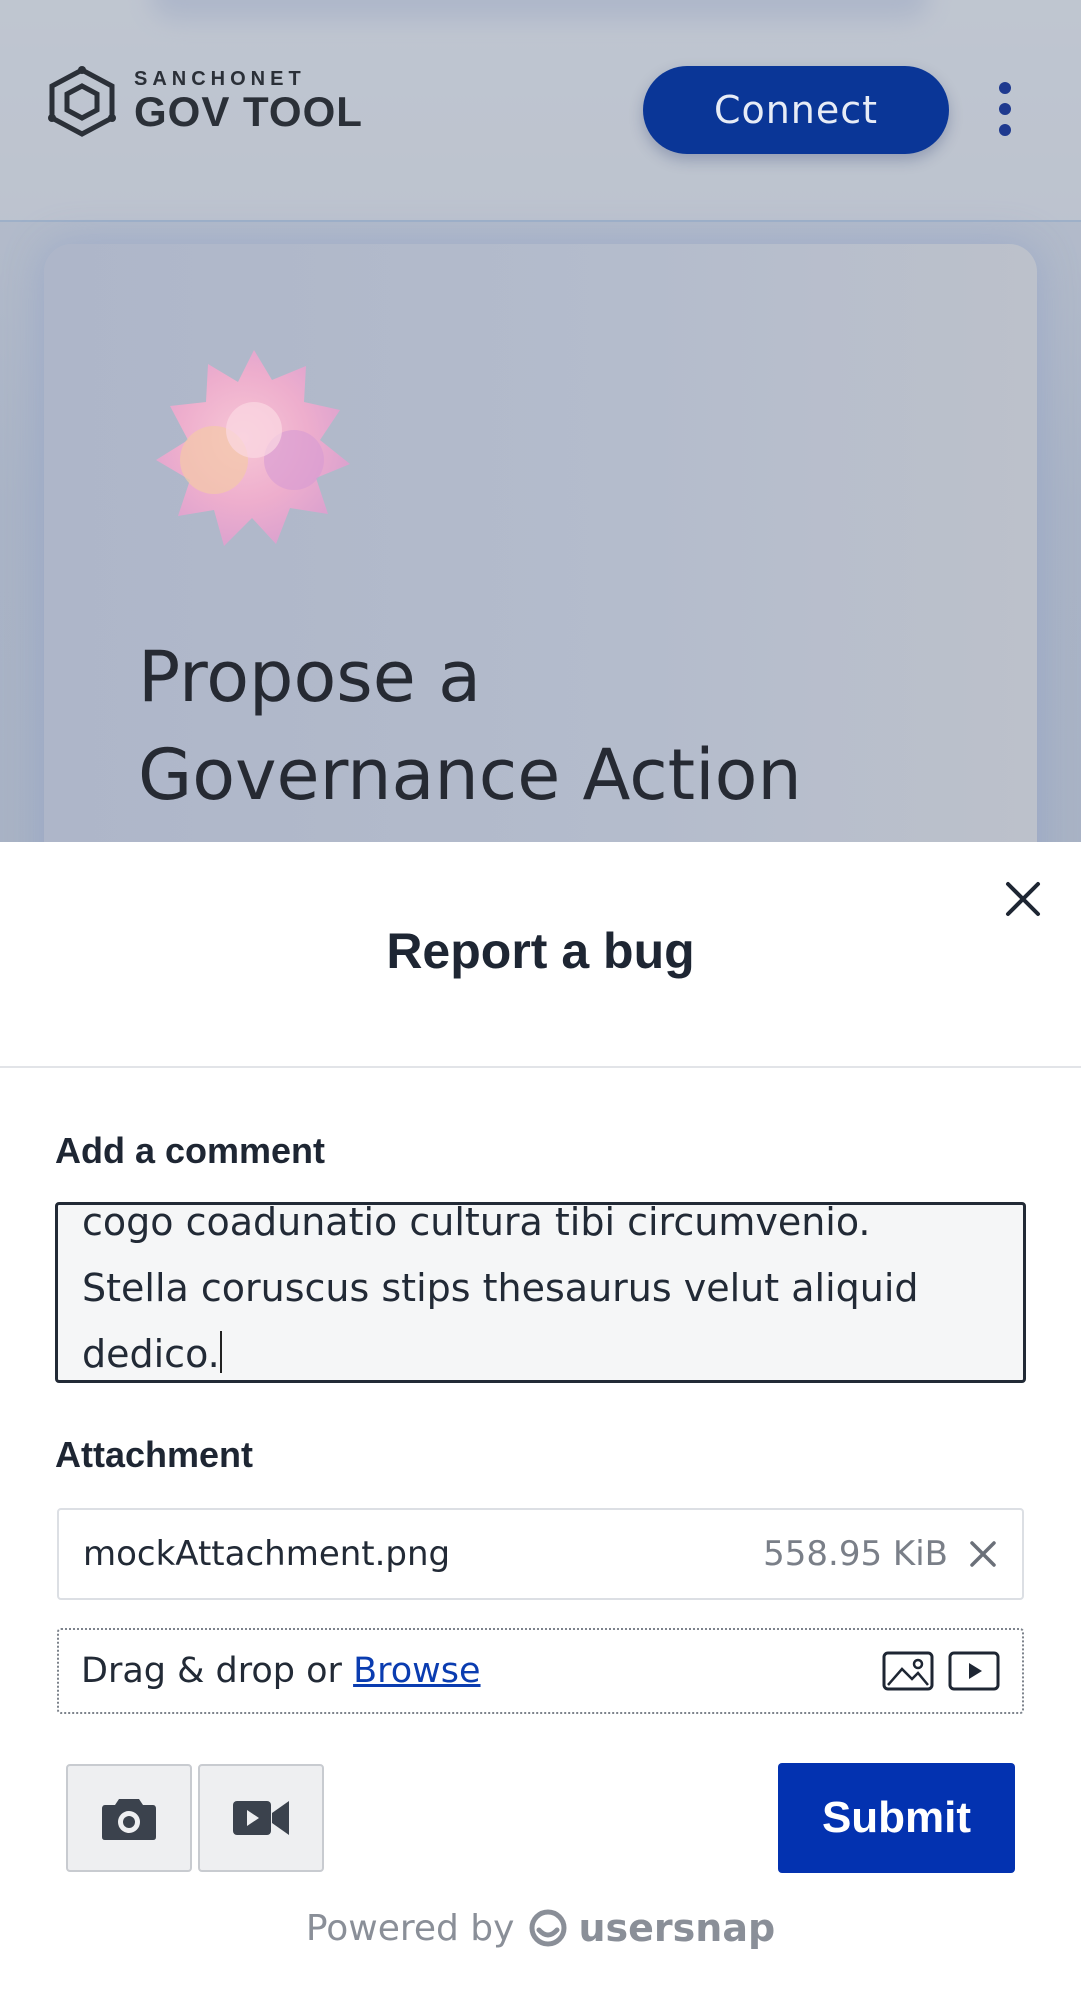  I want to click on camera-icon, so click(129, 1819).